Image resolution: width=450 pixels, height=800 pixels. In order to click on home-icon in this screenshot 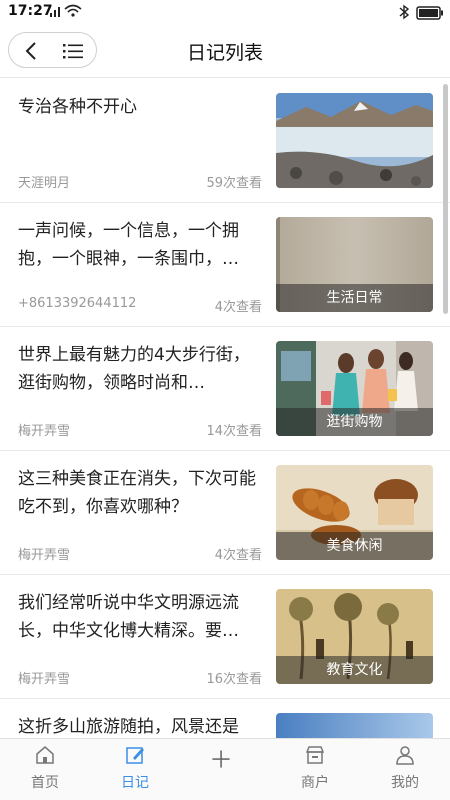, I will do `click(45, 755)`.